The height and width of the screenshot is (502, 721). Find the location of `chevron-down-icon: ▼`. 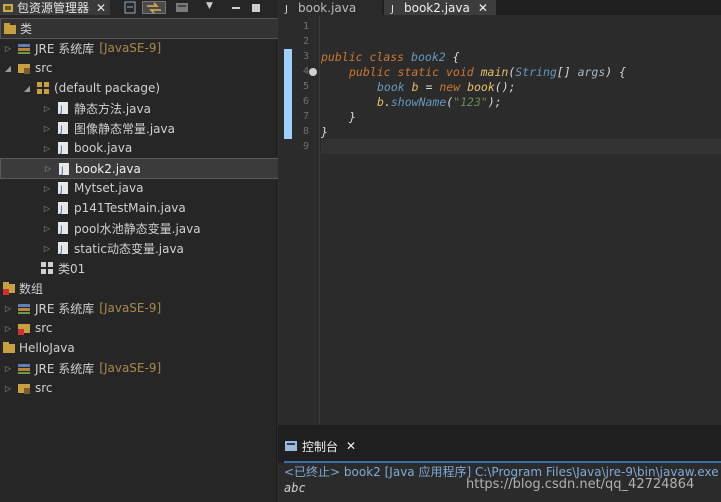

chevron-down-icon: ▼ is located at coordinates (213, 7).